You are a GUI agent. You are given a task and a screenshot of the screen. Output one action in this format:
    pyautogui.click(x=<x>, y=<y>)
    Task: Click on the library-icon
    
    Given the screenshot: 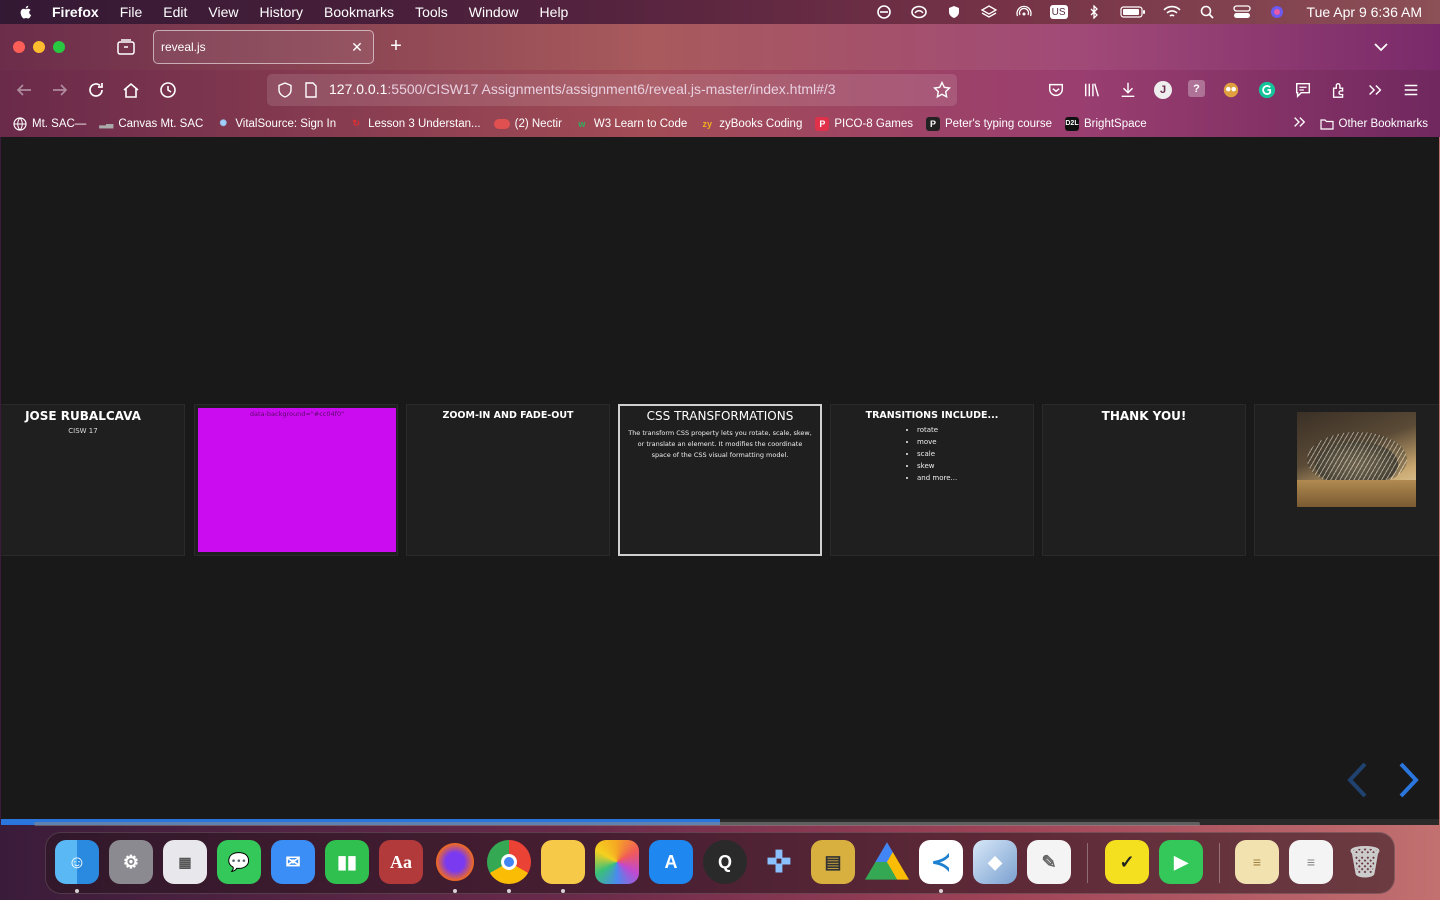 What is the action you would take?
    pyautogui.click(x=1092, y=90)
    